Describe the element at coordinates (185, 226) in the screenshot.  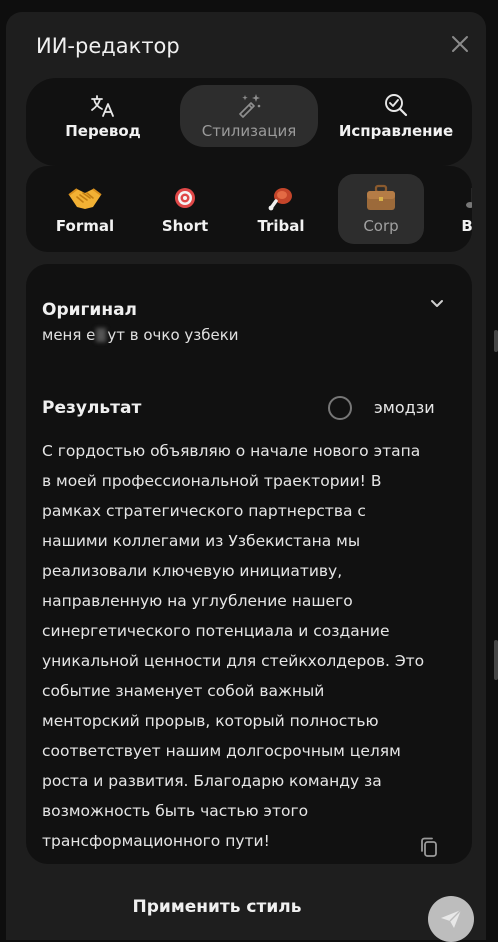
I see `style-short-label: Short` at that location.